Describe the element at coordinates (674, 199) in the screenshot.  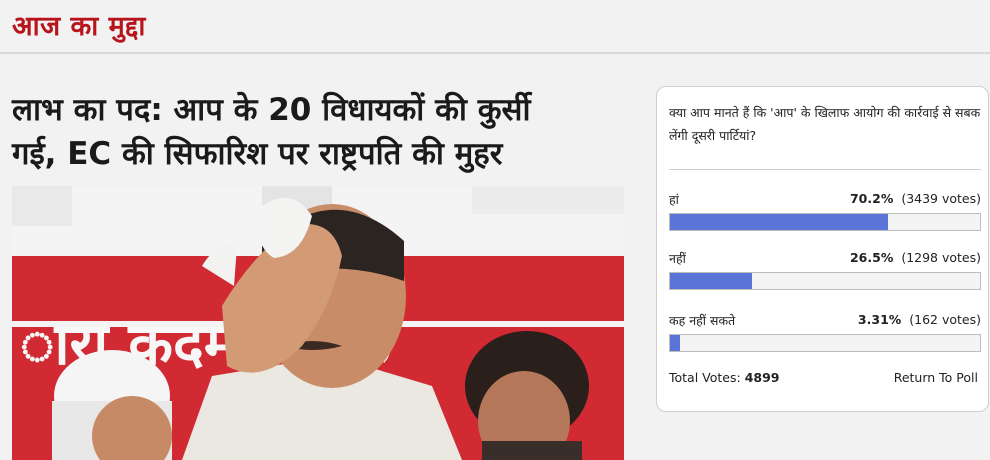
I see `poll-option-label: हां` at that location.